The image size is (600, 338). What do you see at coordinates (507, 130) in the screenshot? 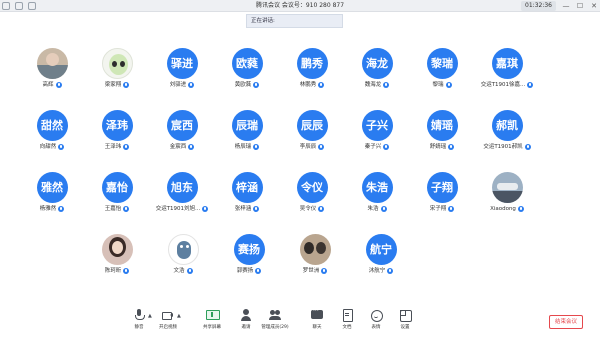
I see `participant-tile: 郝凯 交运T1901郝凯` at bounding box center [507, 130].